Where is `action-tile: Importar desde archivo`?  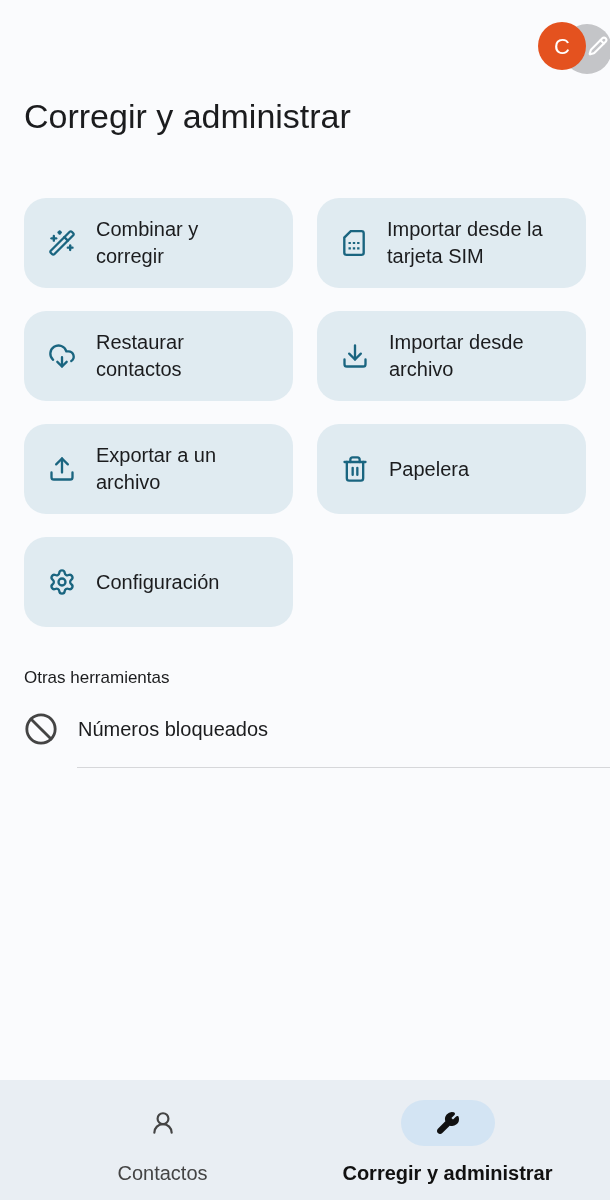 action-tile: Importar desde archivo is located at coordinates (451, 356).